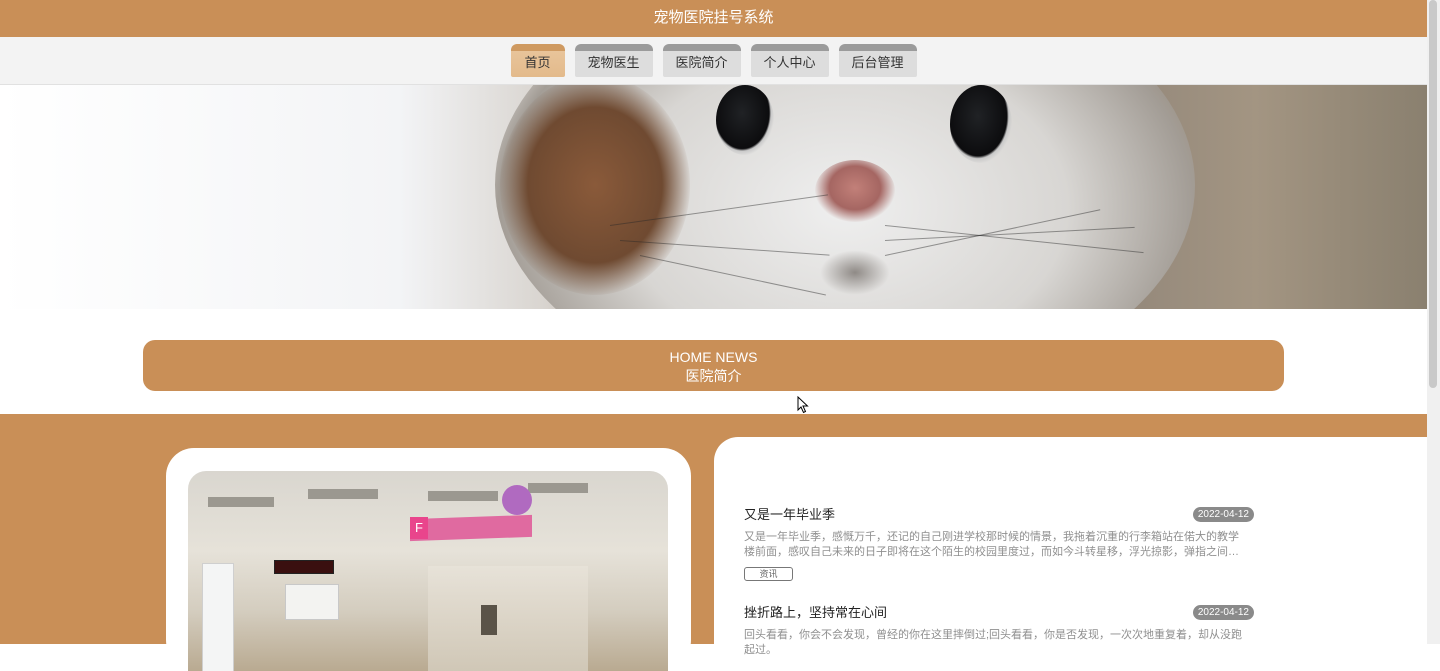 The image size is (1440, 671). I want to click on nav-item-personal-center: 个人中心, so click(789, 60).